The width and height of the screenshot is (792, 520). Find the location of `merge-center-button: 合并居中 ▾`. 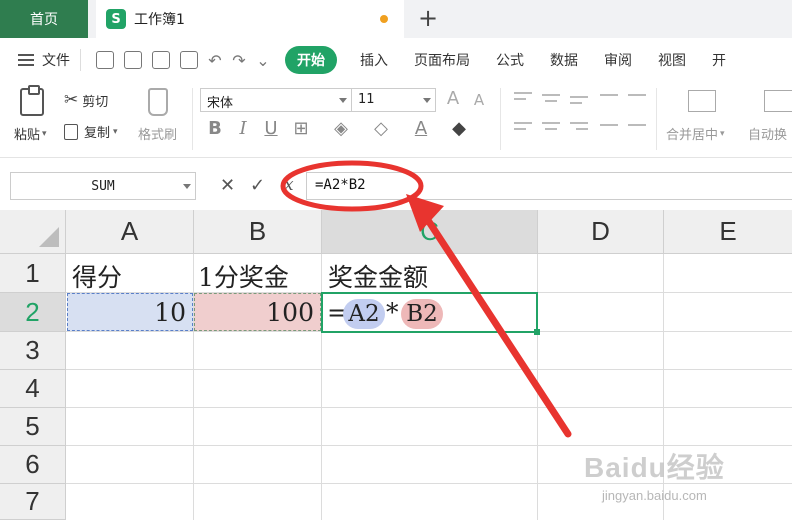

merge-center-button: 合并居中 ▾ is located at coordinates (695, 133).